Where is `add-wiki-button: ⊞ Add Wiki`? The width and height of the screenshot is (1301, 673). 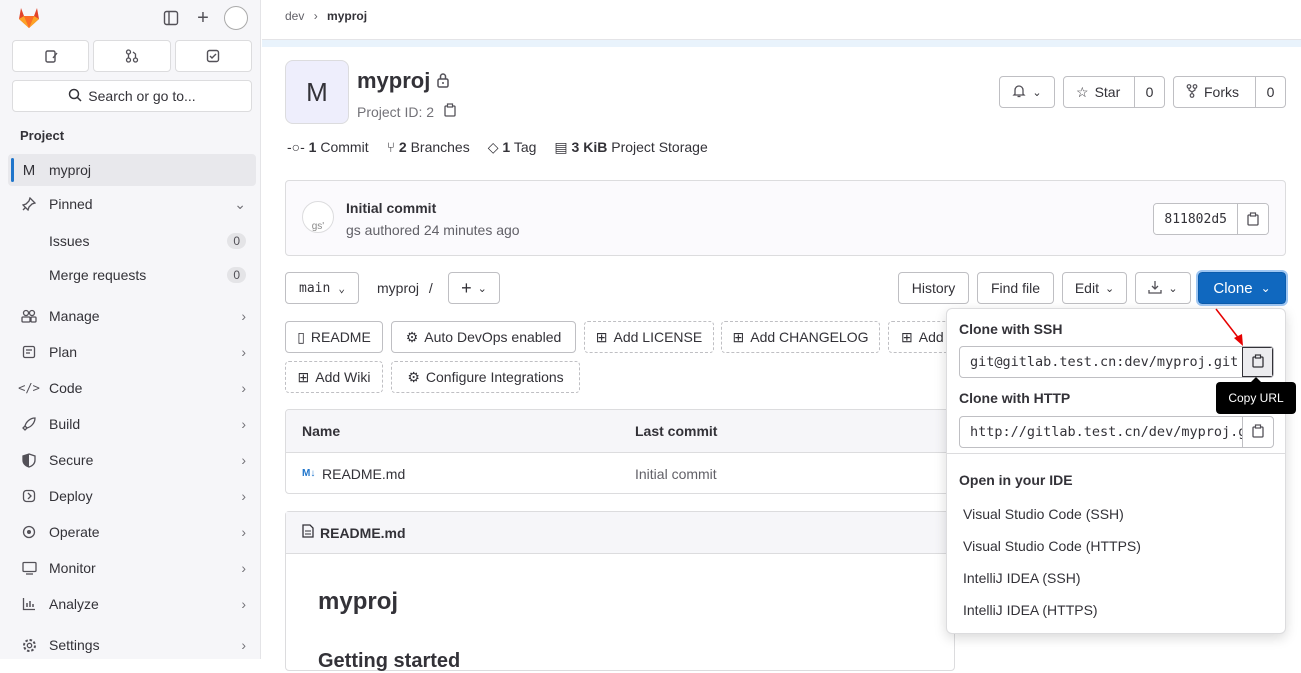
add-wiki-button: ⊞ Add Wiki is located at coordinates (334, 377).